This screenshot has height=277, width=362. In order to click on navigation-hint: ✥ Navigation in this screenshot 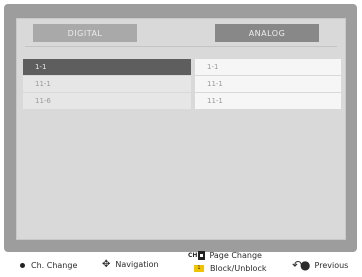, I will do `click(130, 264)`.